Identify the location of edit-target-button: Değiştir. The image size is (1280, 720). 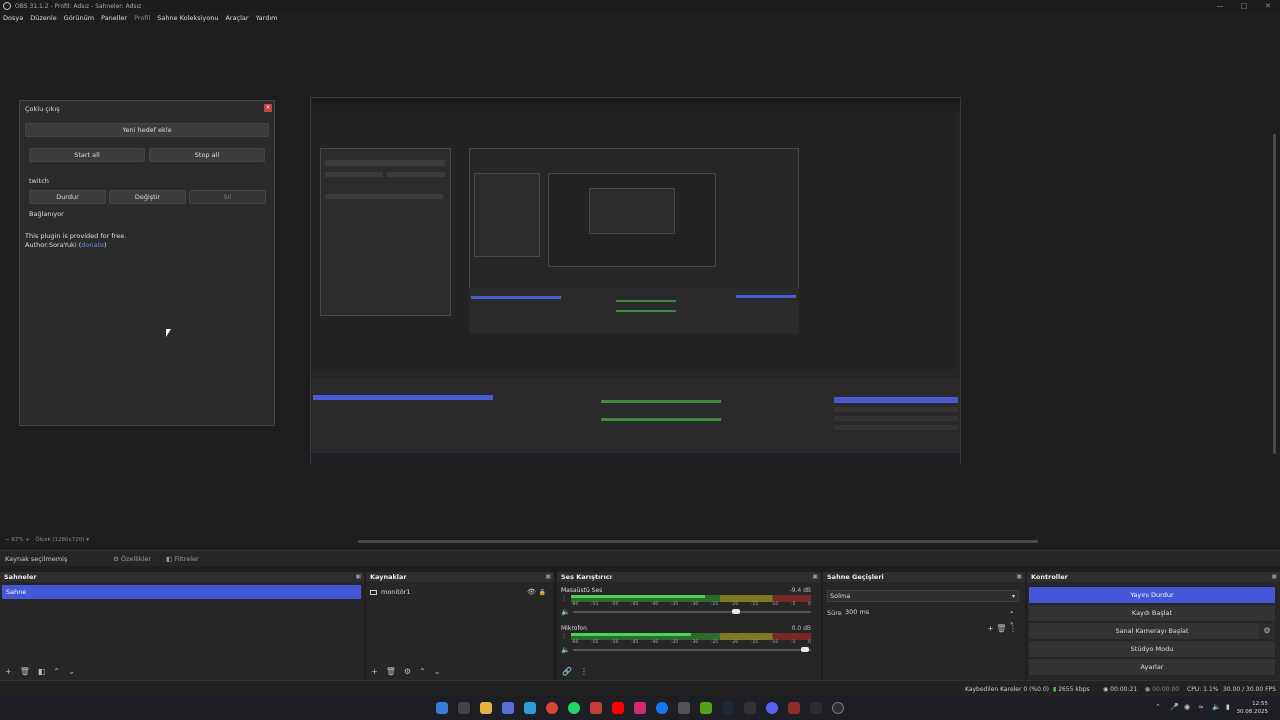
(147, 197).